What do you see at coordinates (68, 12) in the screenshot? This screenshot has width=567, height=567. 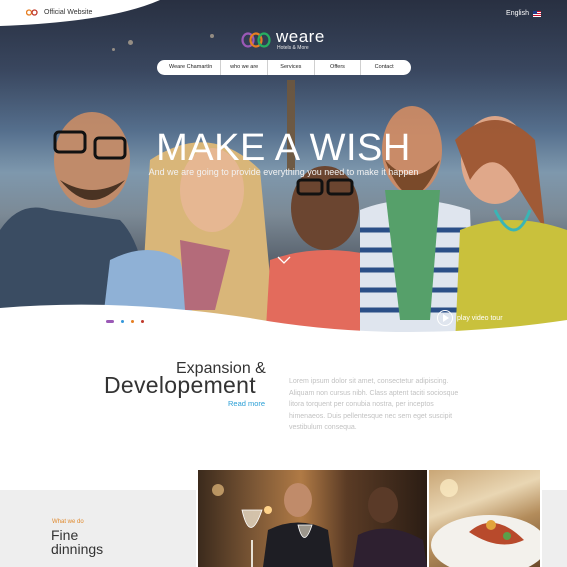 I see `official-website-label: Official Website` at bounding box center [68, 12].